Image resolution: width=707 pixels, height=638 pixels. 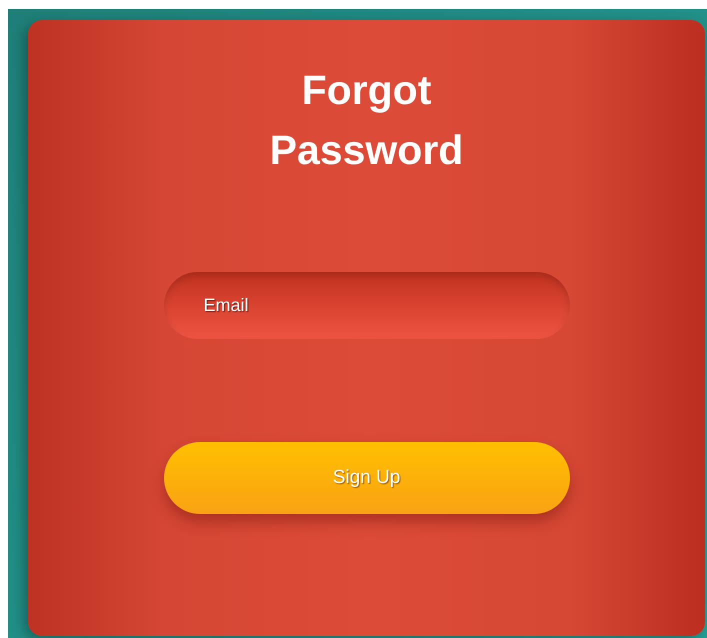 What do you see at coordinates (366, 120) in the screenshot?
I see `form-title: Forgot Password` at bounding box center [366, 120].